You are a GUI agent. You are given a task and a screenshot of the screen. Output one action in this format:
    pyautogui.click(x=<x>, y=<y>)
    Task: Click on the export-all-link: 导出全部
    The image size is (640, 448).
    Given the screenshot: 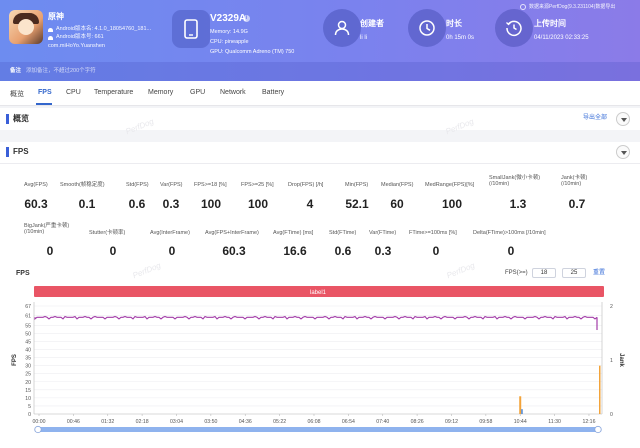 What is the action you would take?
    pyautogui.click(x=595, y=118)
    